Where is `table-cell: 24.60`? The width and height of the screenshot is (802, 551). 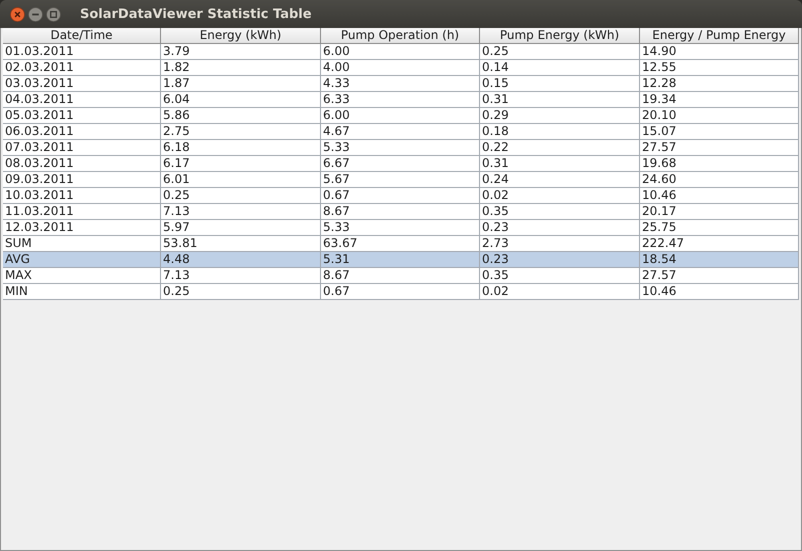 table-cell: 24.60 is located at coordinates (719, 180).